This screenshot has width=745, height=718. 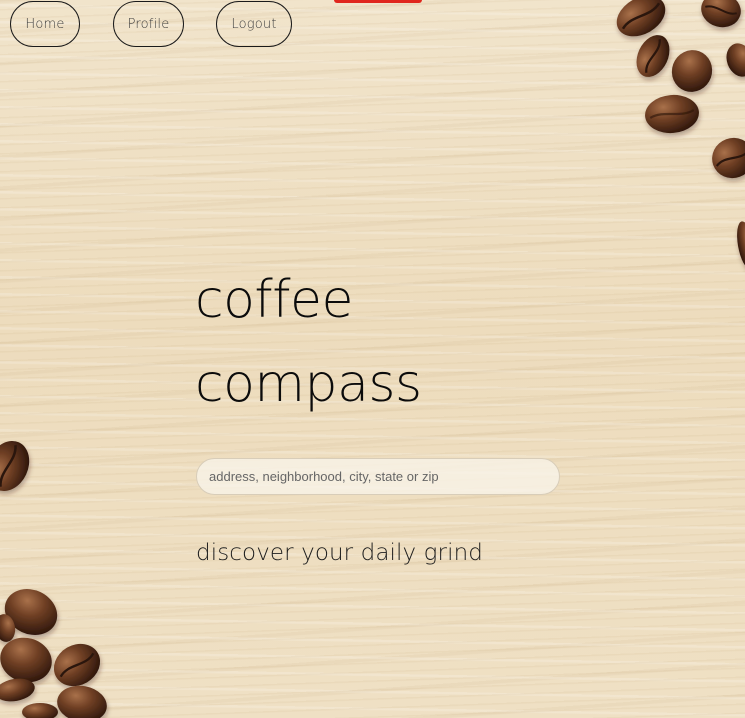 What do you see at coordinates (274, 300) in the screenshot?
I see `app-title-line1: coffee` at bounding box center [274, 300].